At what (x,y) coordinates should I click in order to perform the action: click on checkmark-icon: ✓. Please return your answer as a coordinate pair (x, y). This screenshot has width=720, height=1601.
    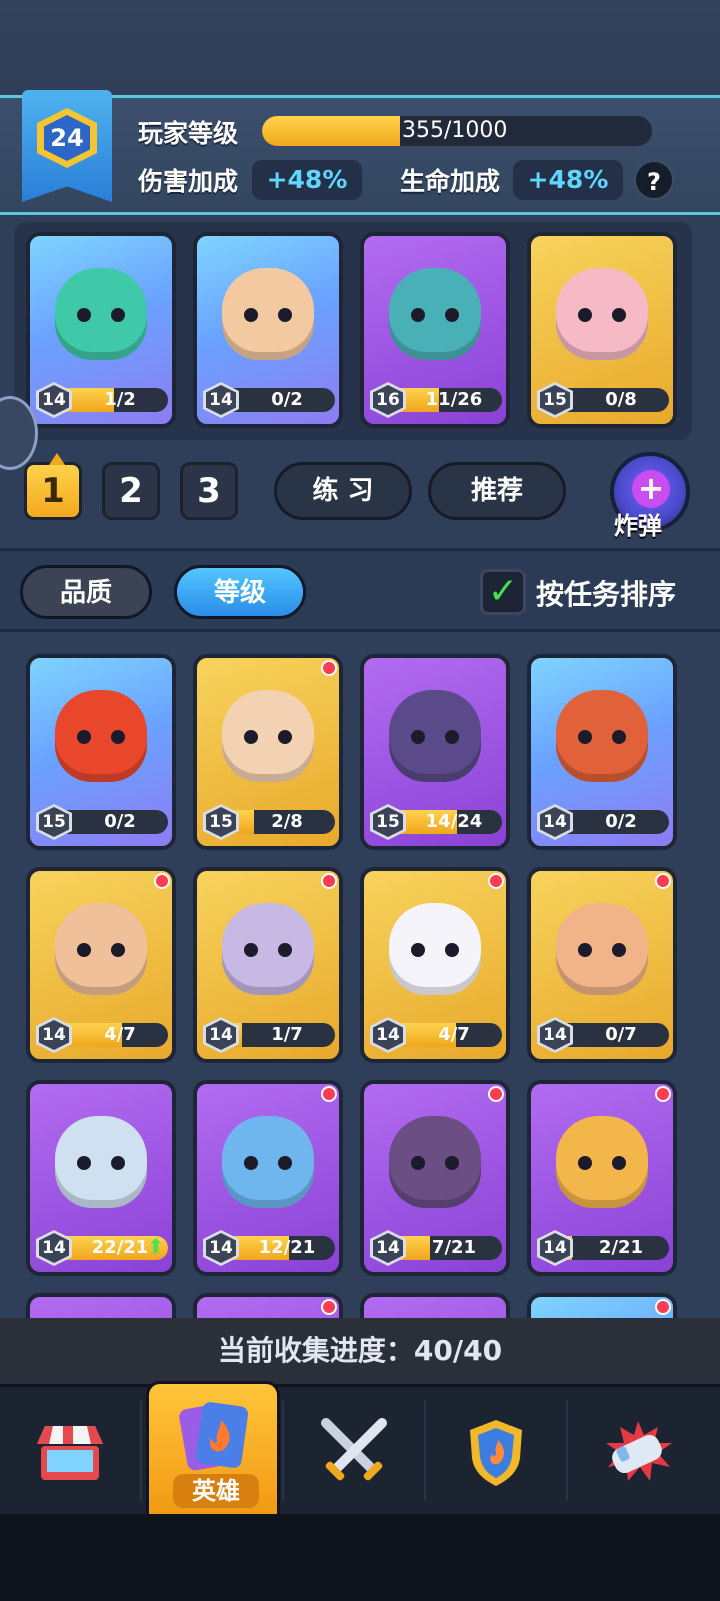
    Looking at the image, I should click on (503, 591).